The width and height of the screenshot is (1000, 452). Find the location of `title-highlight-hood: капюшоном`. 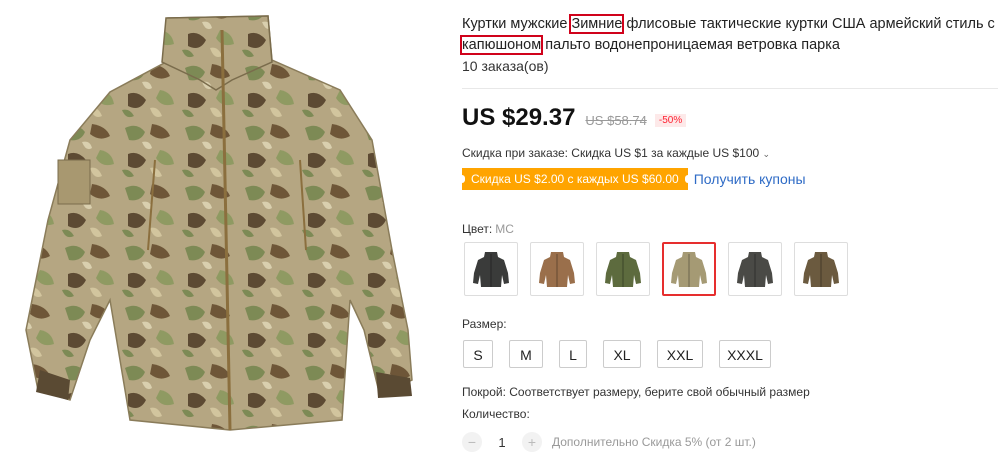

title-highlight-hood: капюшоном is located at coordinates (501, 45).